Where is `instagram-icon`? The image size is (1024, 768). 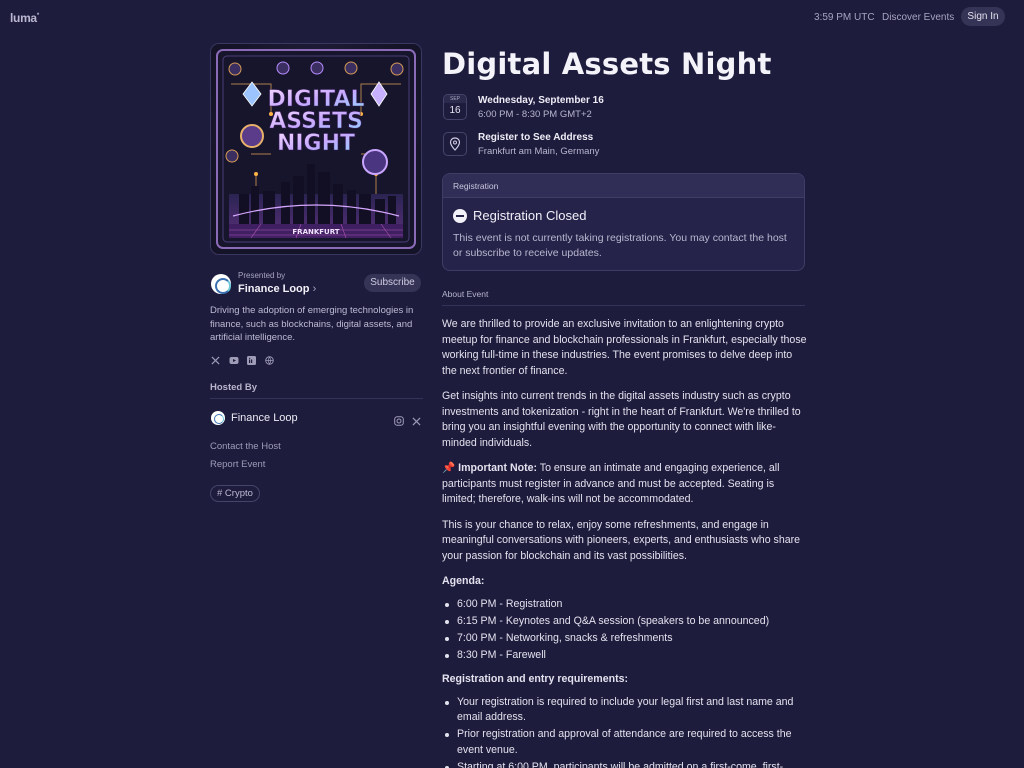 instagram-icon is located at coordinates (399, 422).